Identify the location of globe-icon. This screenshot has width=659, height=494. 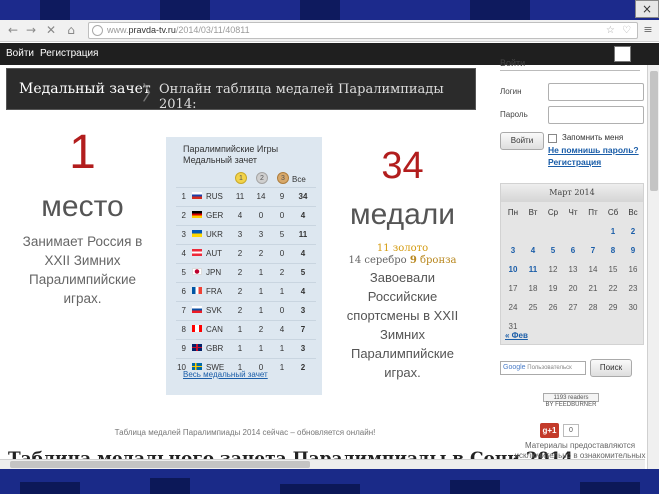
(97, 30).